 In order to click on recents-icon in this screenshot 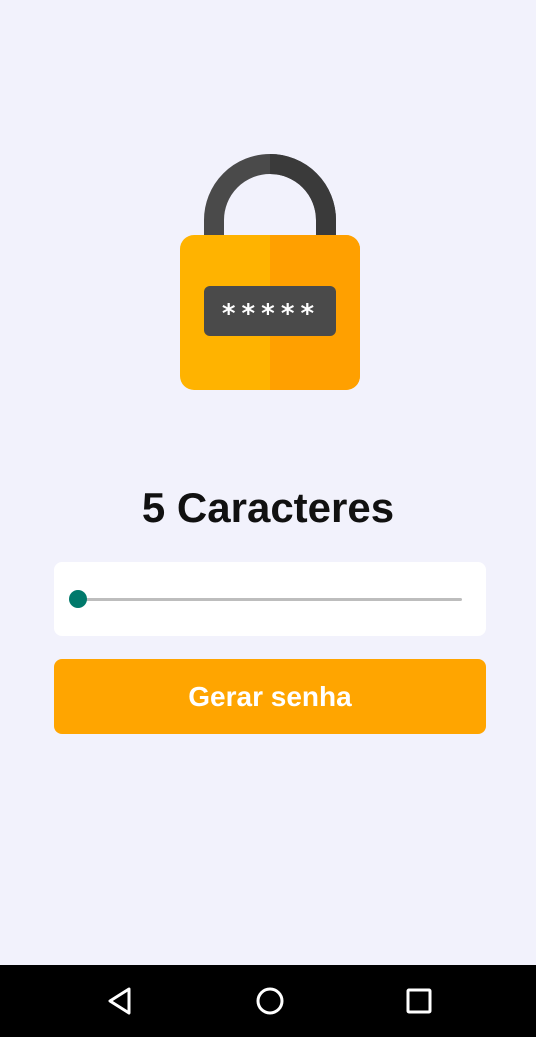, I will do `click(419, 1001)`.